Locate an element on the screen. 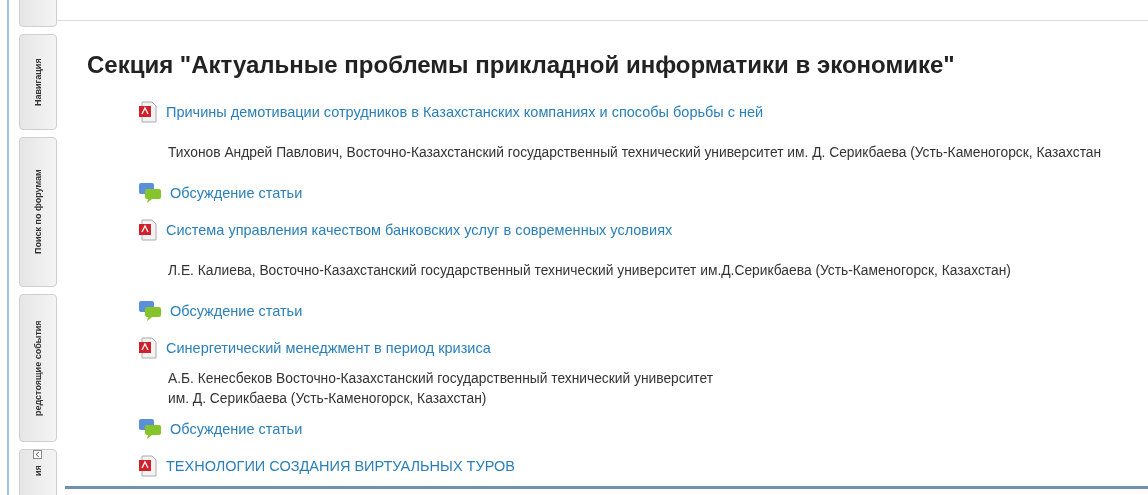 The height and width of the screenshot is (495, 1148). sidebar-tab: Поиск по форумам is located at coordinates (38, 212).